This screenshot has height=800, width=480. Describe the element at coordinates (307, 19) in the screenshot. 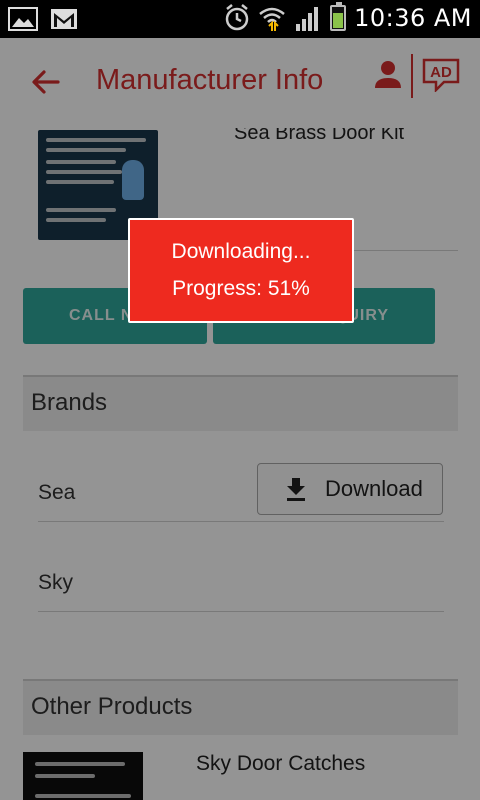

I see `signal-icon` at that location.